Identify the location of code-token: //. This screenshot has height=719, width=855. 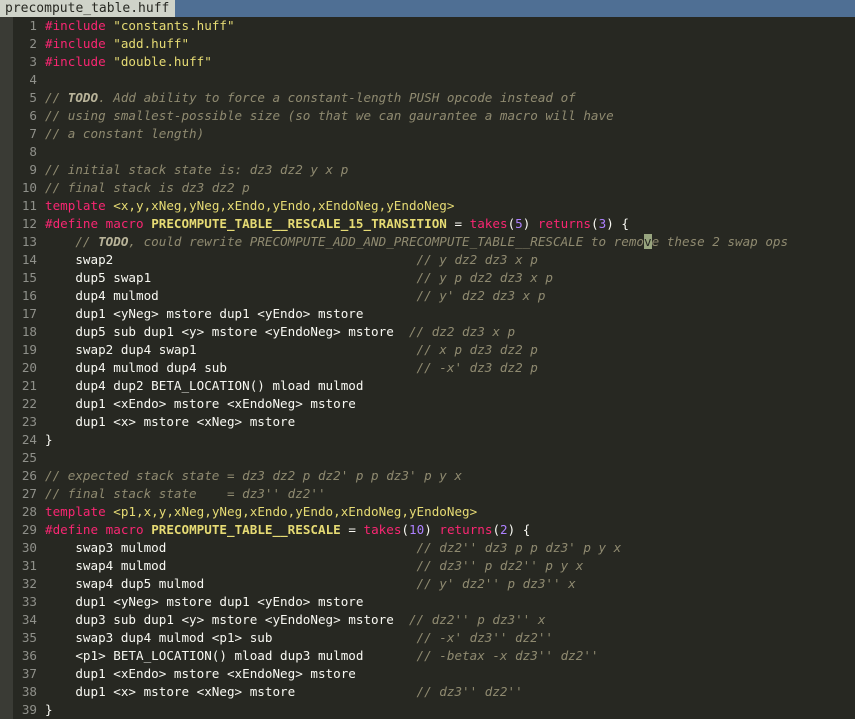
(56, 97).